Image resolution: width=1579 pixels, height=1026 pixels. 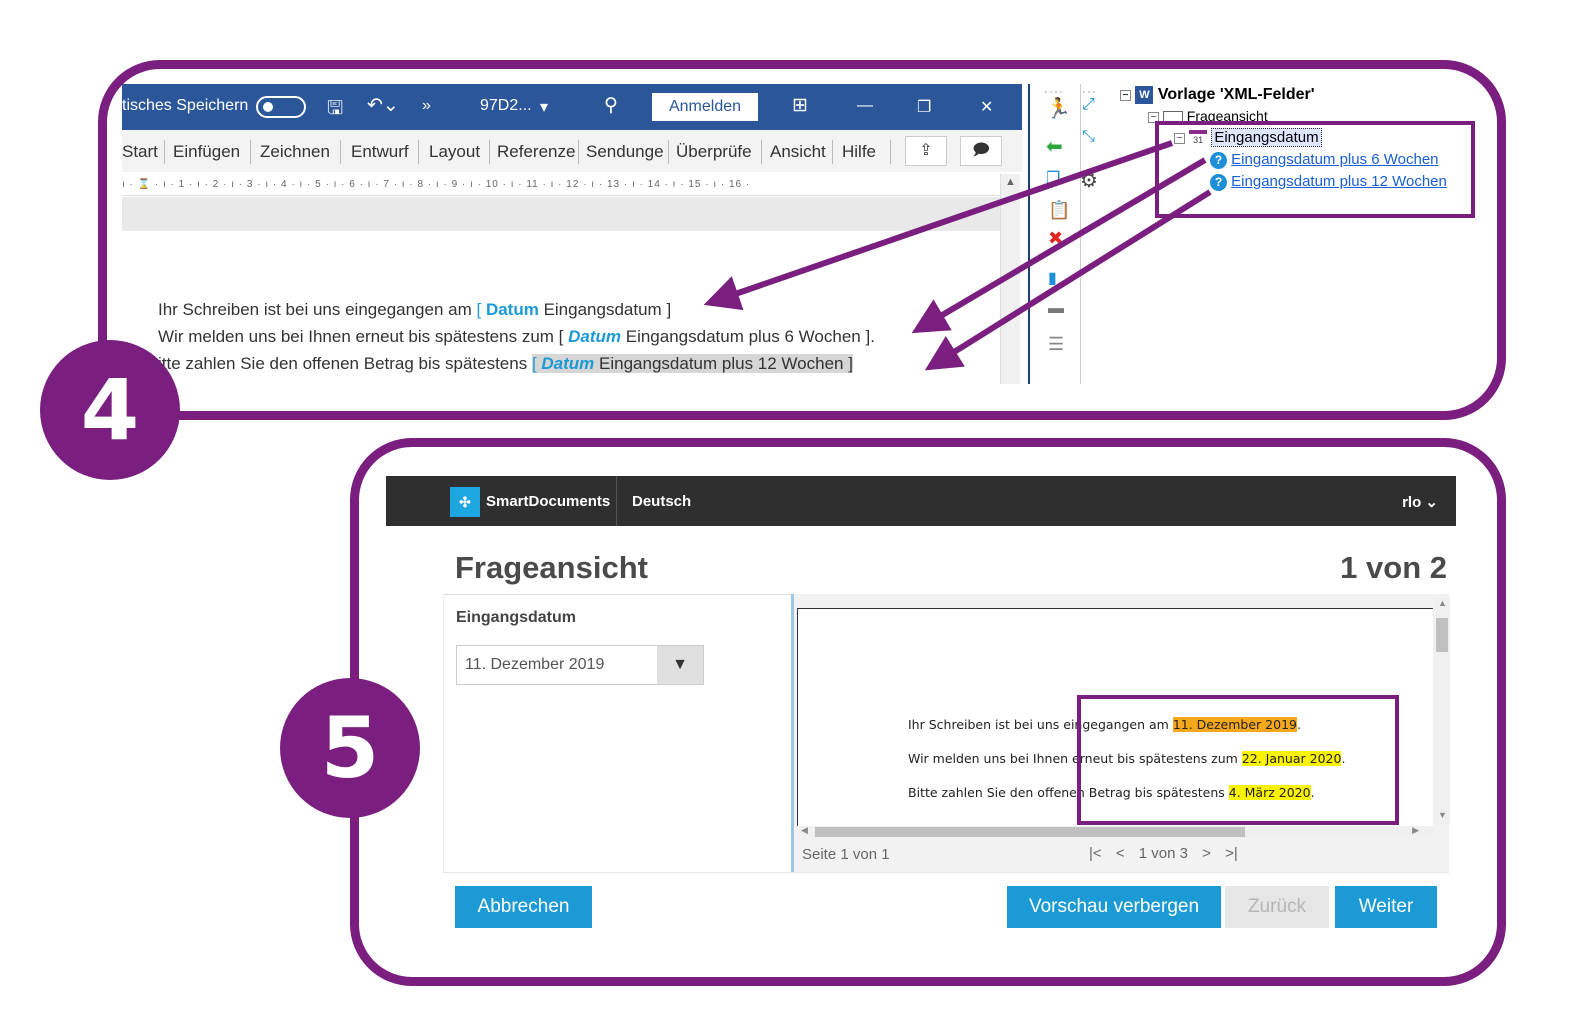 I want to click on annotation-arrows, so click(x=957, y=255).